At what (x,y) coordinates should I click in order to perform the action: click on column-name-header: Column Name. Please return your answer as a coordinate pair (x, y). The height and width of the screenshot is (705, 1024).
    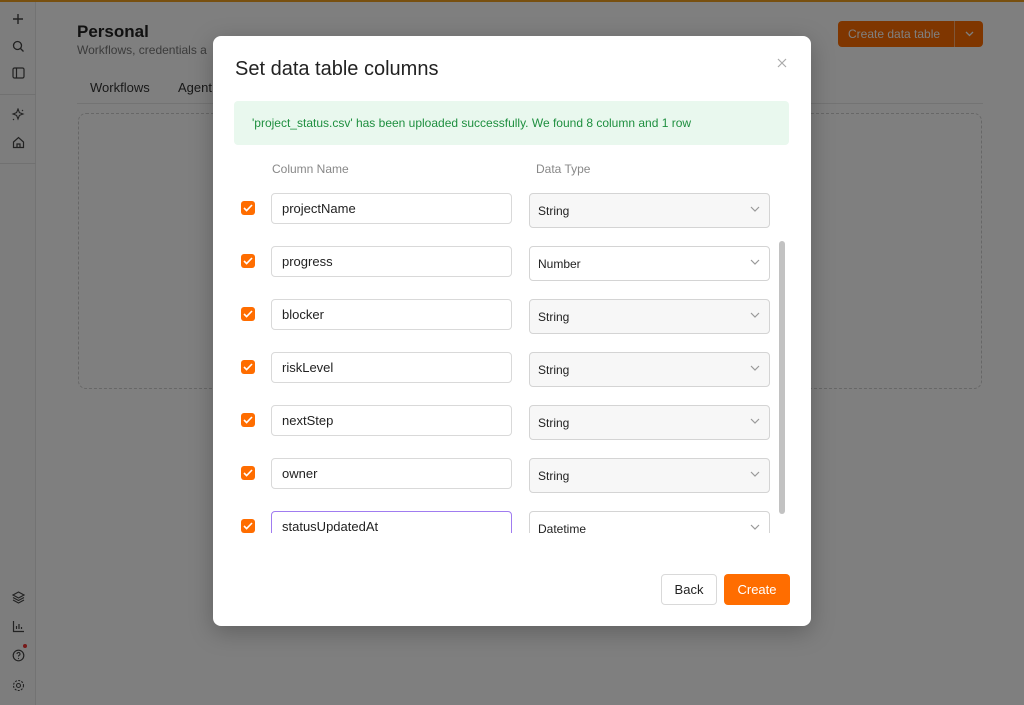
    Looking at the image, I should click on (310, 169).